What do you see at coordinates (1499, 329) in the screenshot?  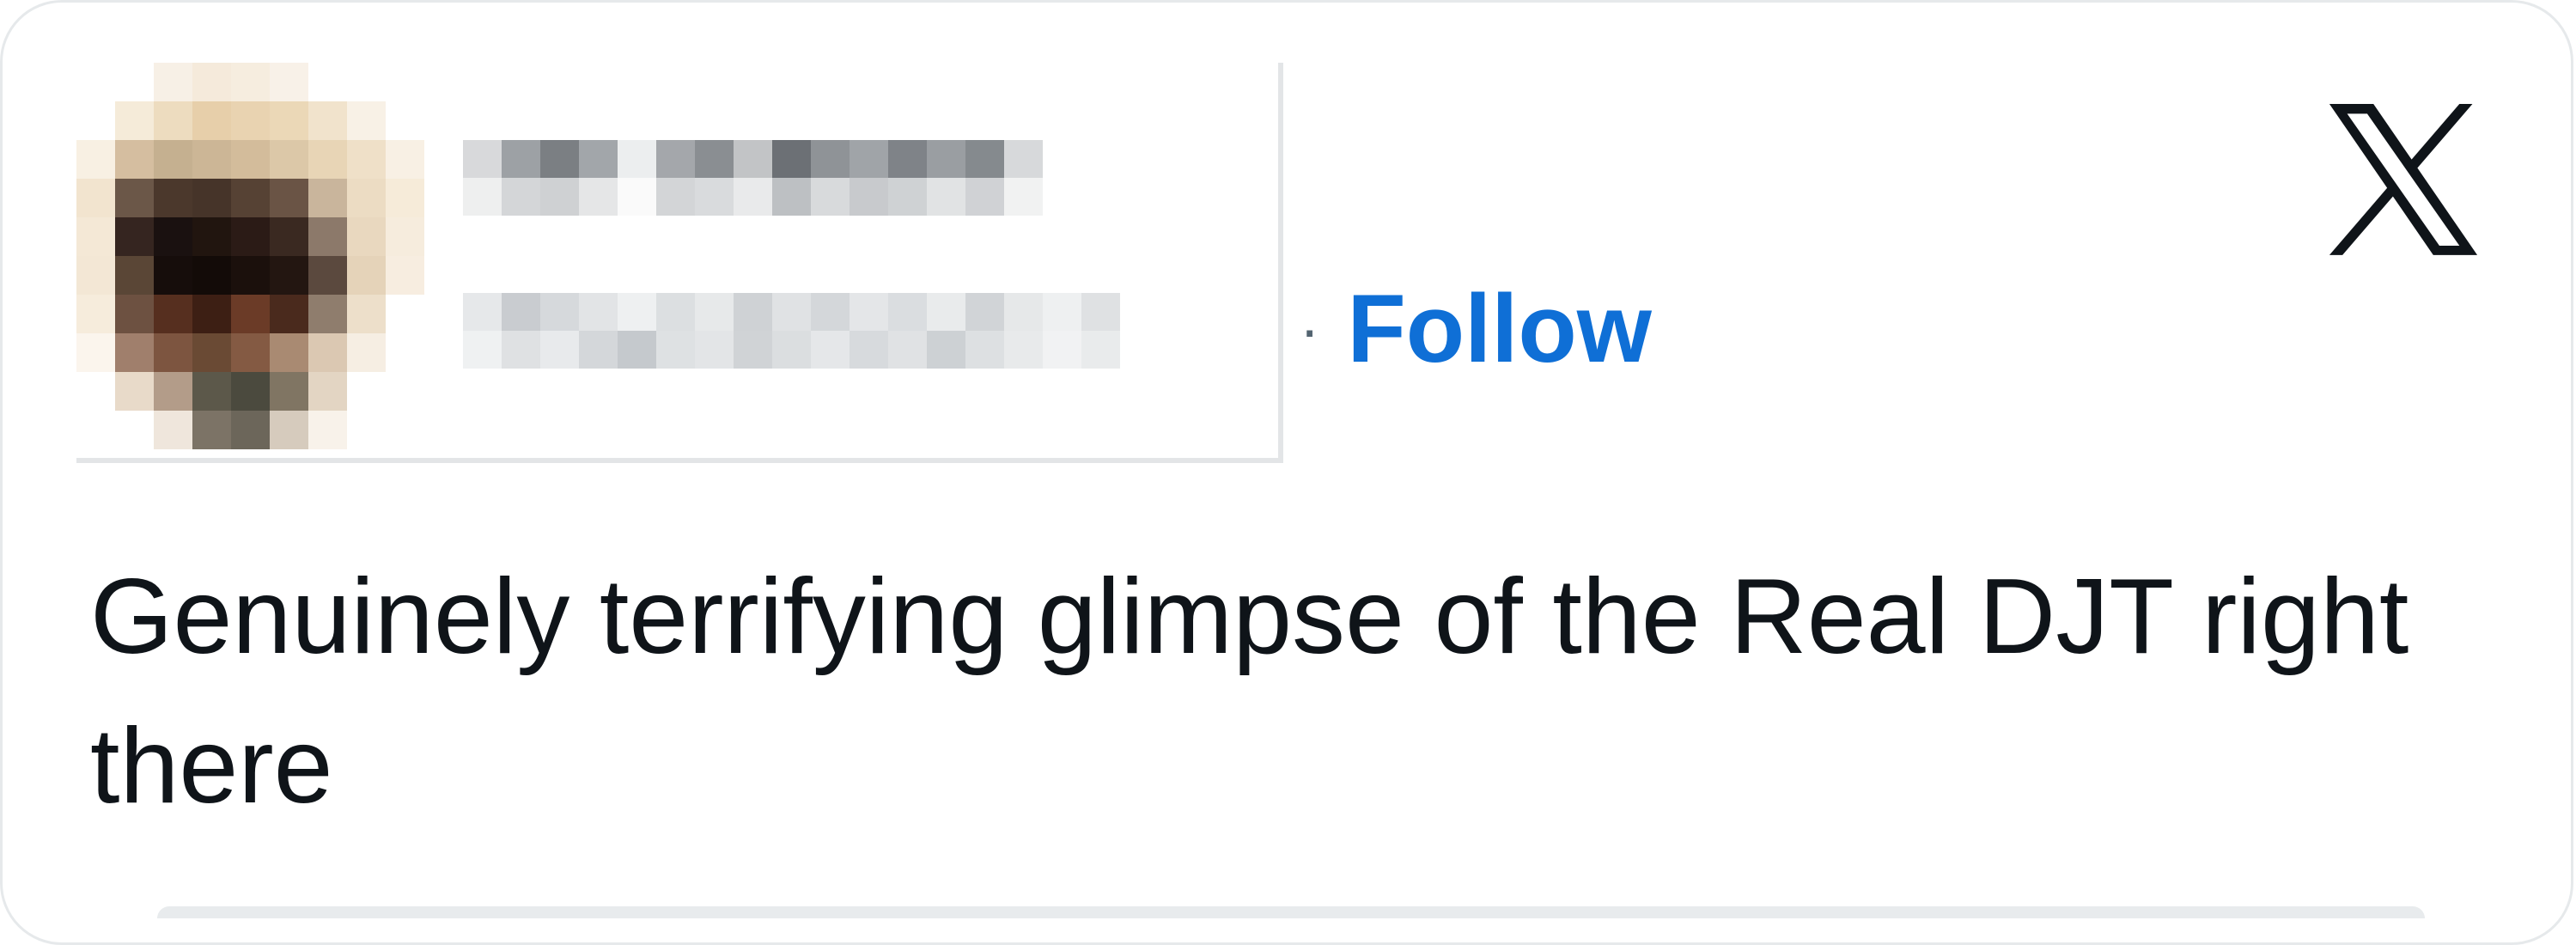 I see `follow-button: Follow` at bounding box center [1499, 329].